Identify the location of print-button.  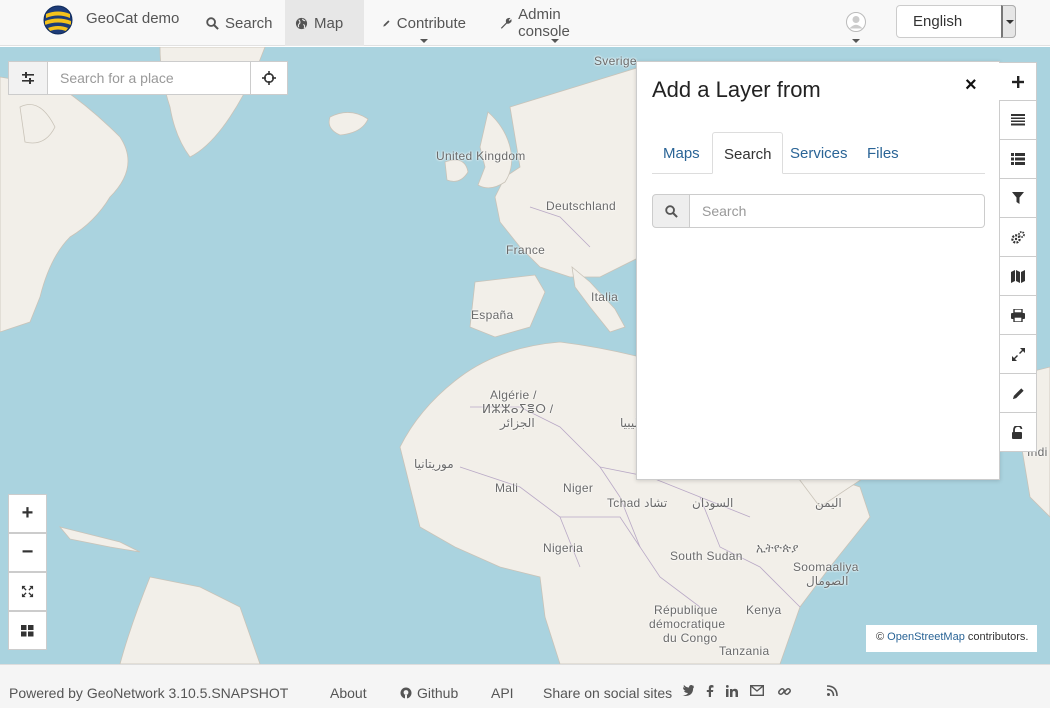
(1018, 315).